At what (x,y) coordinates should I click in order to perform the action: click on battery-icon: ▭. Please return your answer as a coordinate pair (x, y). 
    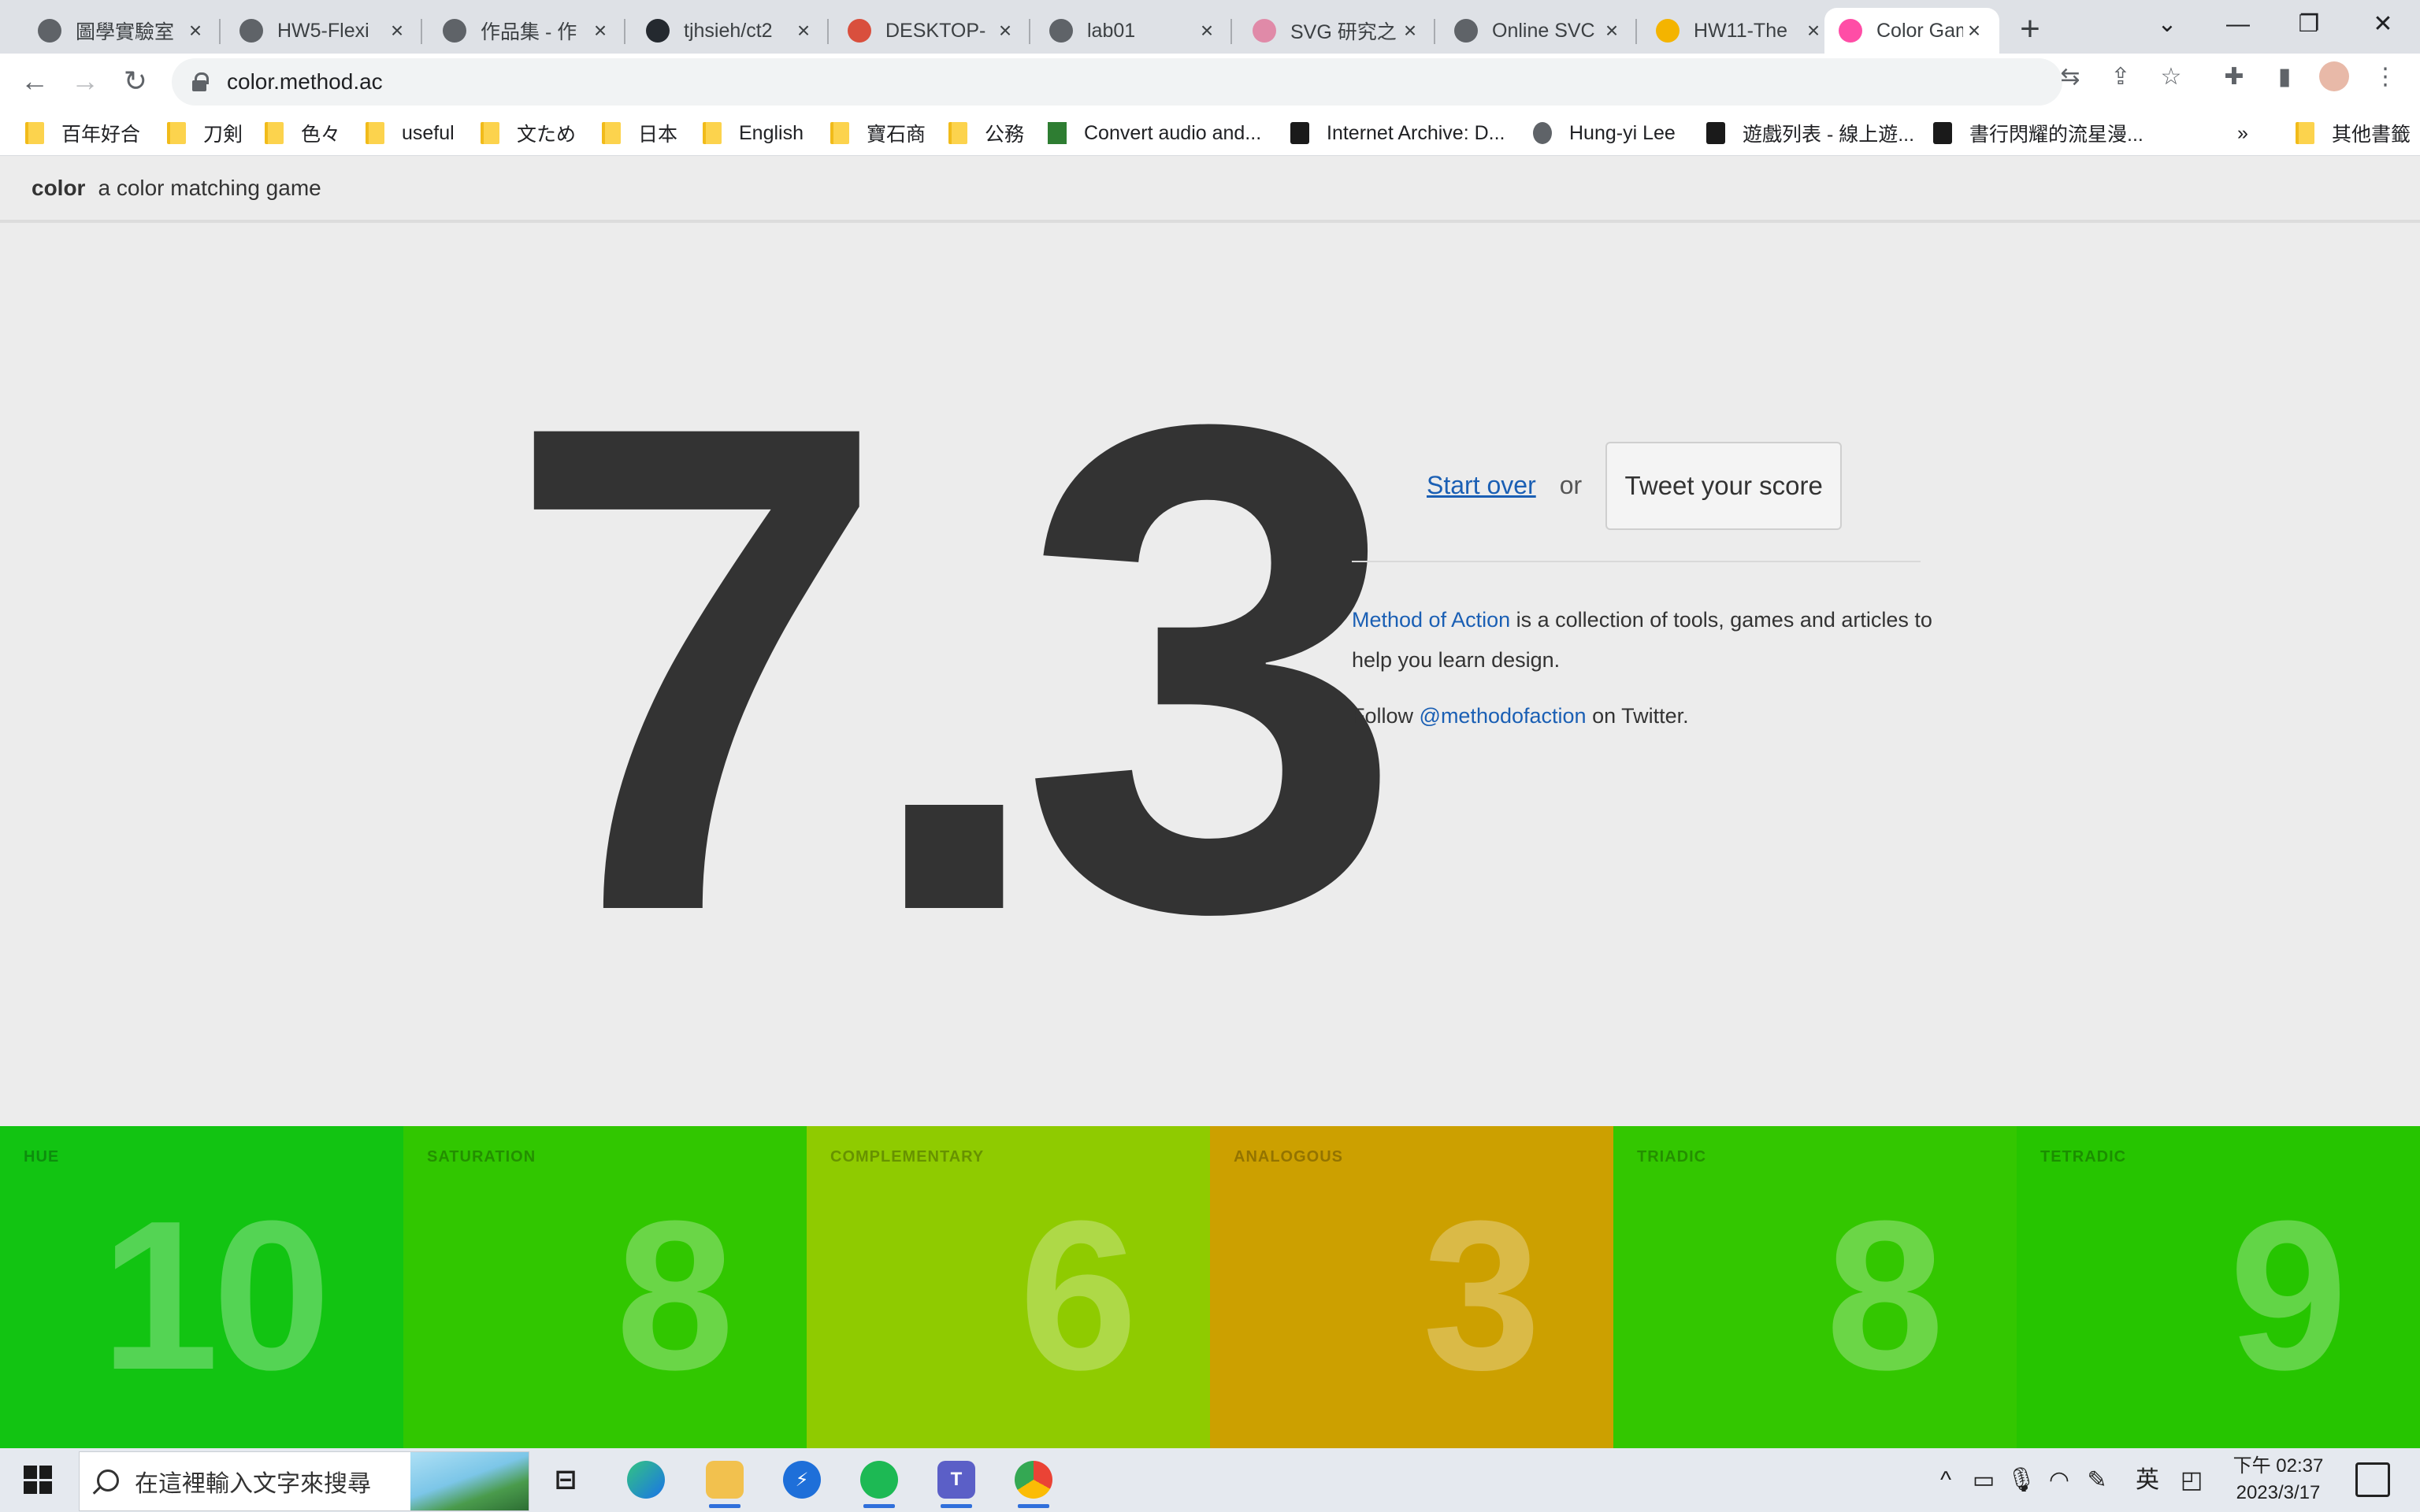
    Looking at the image, I should click on (1983, 1480).